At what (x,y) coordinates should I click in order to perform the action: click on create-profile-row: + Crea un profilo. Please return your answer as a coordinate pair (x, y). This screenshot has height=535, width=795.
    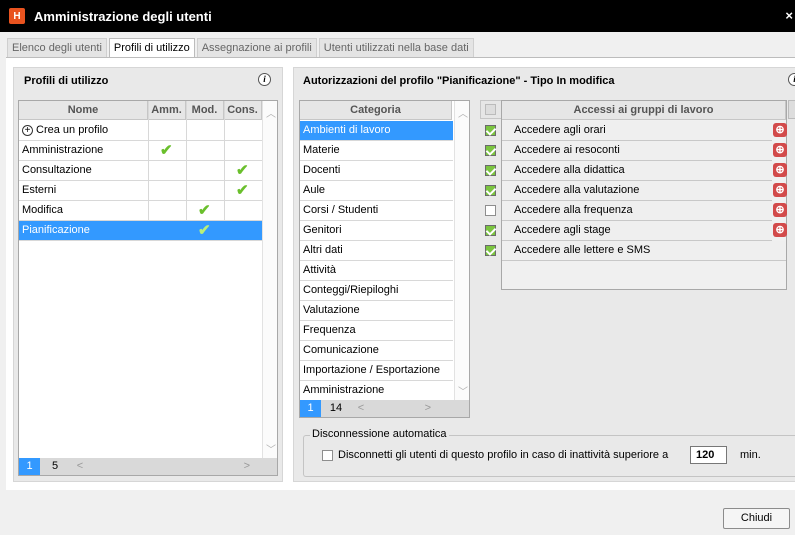
    Looking at the image, I should click on (140, 131).